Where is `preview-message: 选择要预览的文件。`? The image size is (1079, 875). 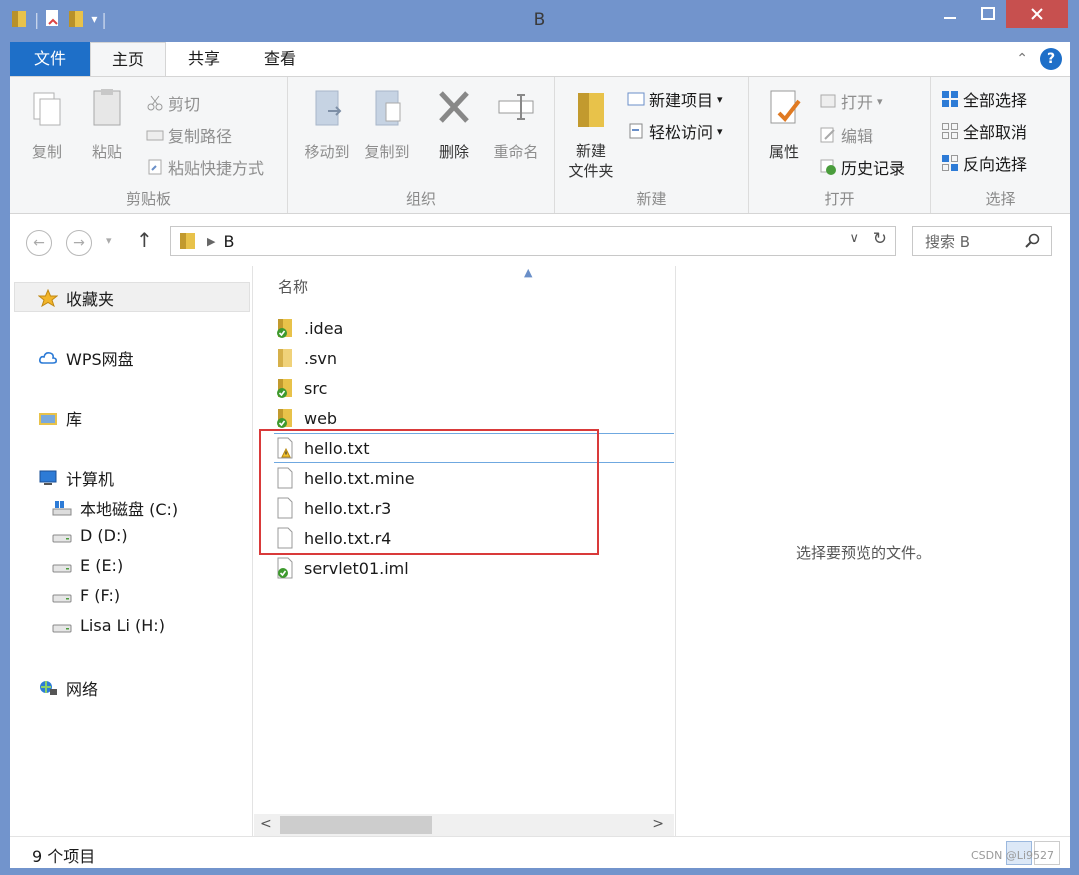 preview-message: 选择要预览的文件。 is located at coordinates (864, 553).